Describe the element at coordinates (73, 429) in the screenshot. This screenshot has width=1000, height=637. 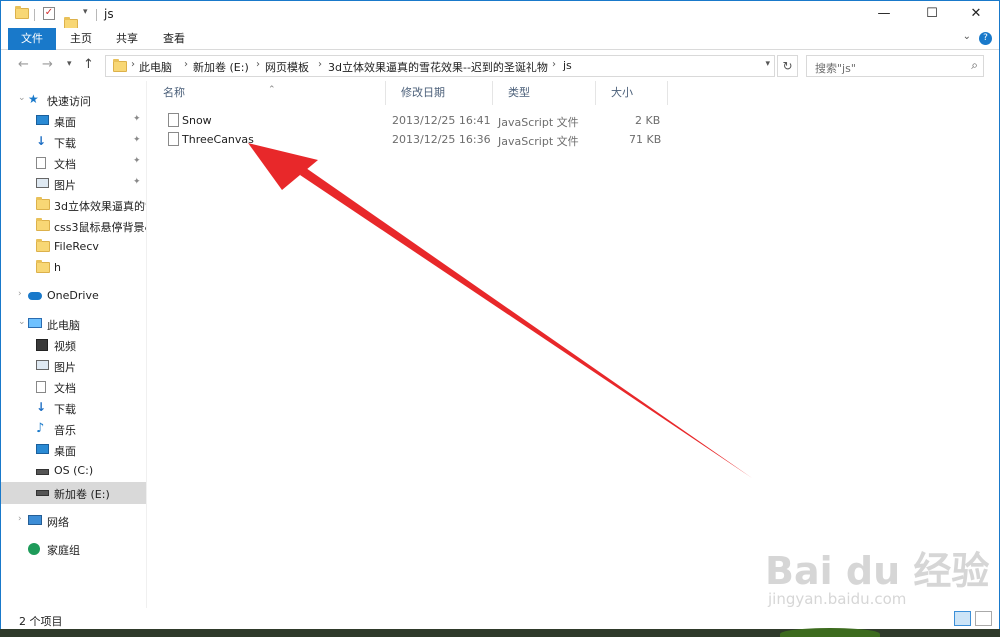
I see `nav-item-music: ♪ 音乐` at that location.